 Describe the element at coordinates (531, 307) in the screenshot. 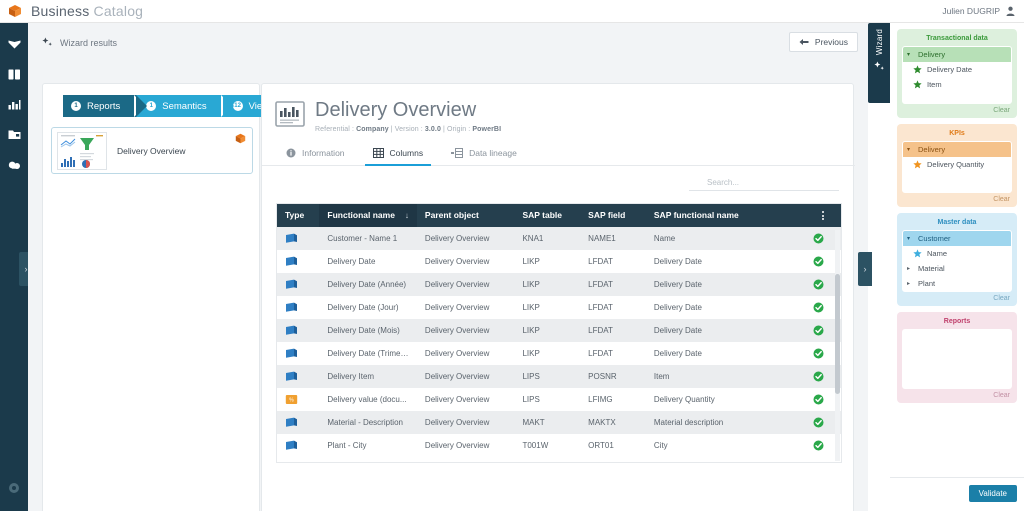

I see `cell-sap-table: LIKP` at that location.